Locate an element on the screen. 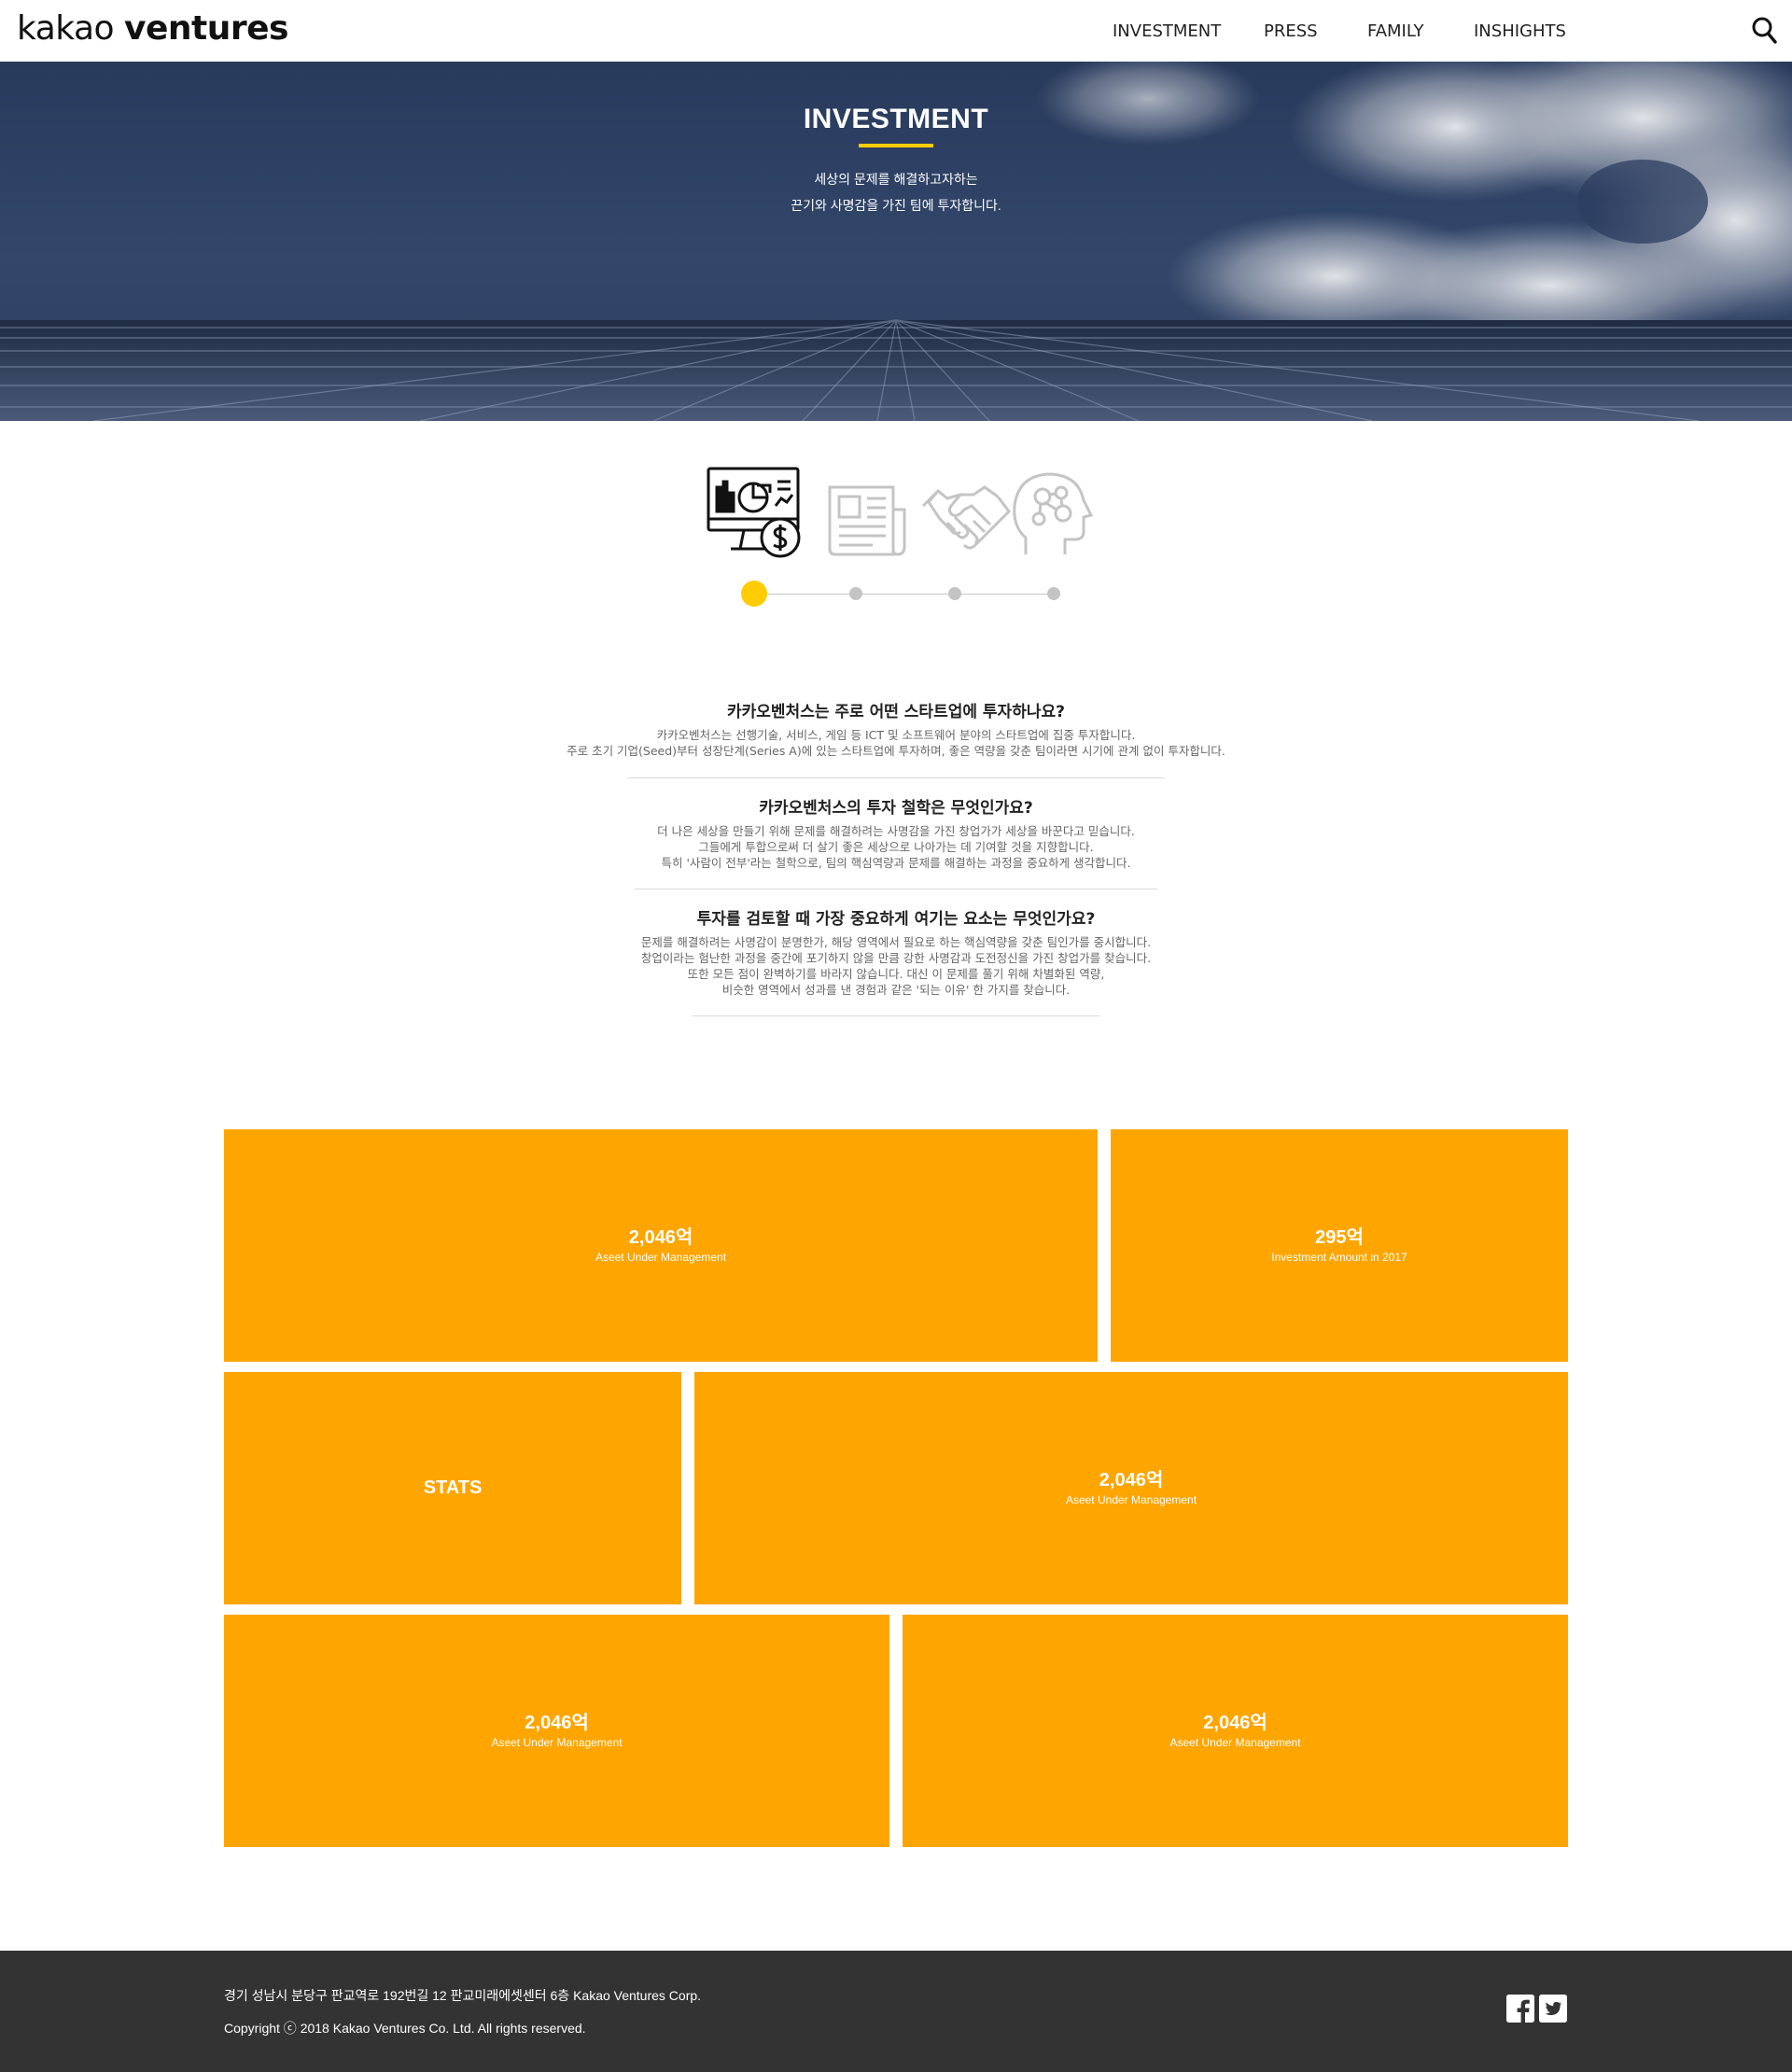  search-icon is located at coordinates (1764, 31).